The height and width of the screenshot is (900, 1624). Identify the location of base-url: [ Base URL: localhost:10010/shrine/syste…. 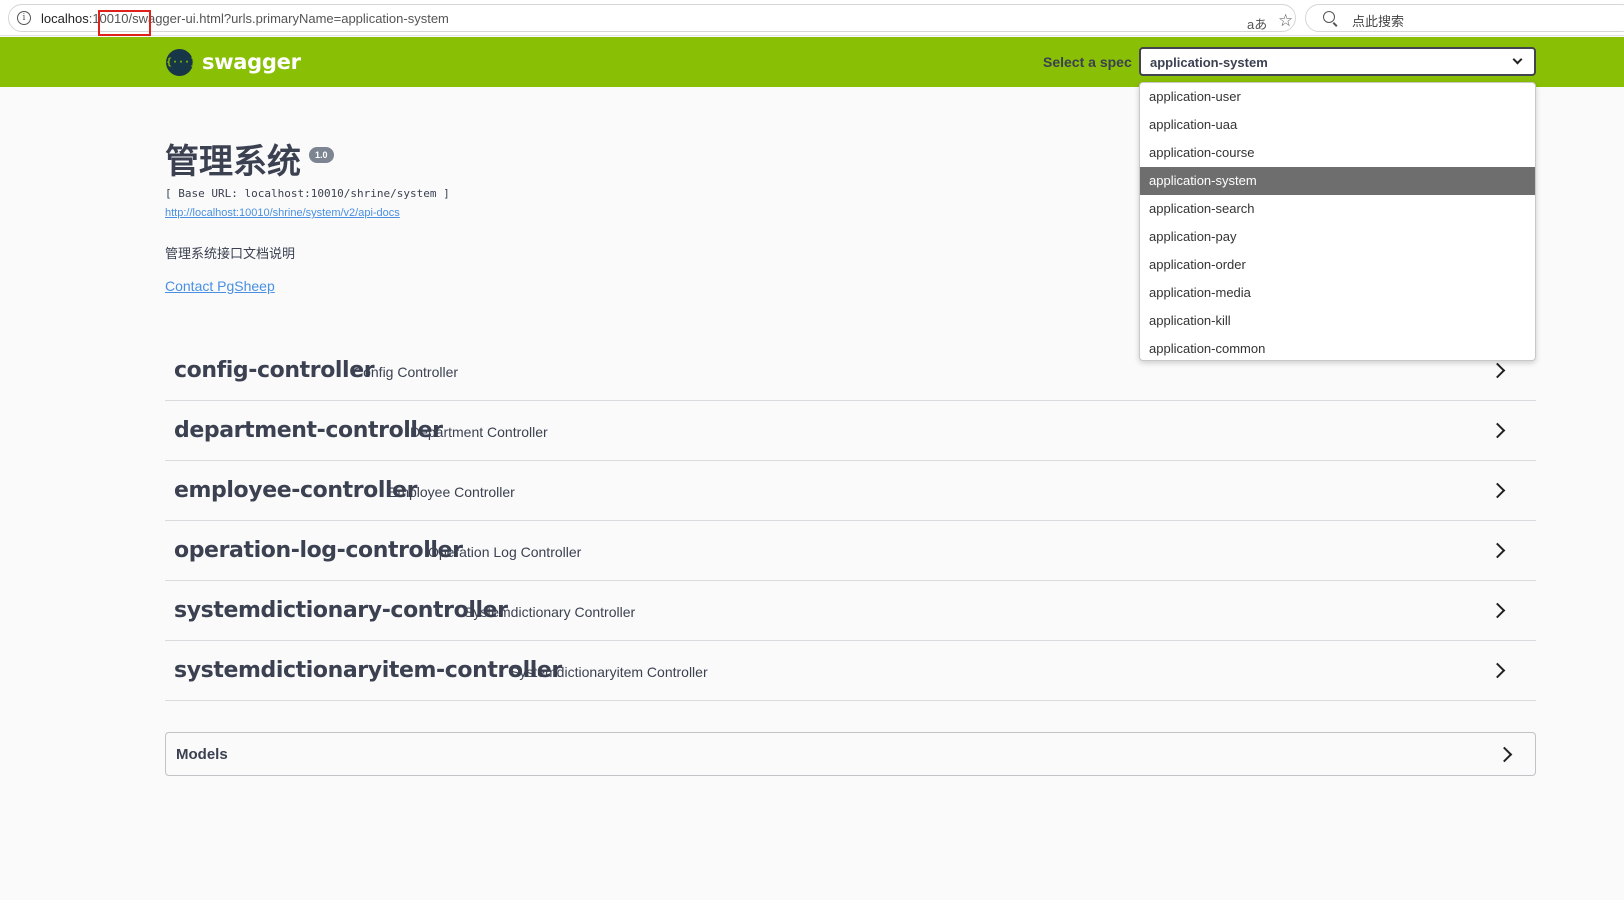
(307, 193).